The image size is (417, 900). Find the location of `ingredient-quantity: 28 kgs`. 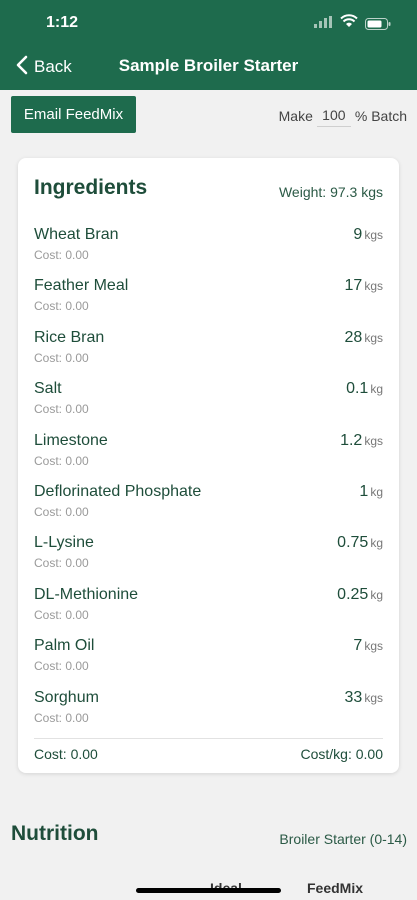

ingredient-quantity: 28 kgs is located at coordinates (364, 338).